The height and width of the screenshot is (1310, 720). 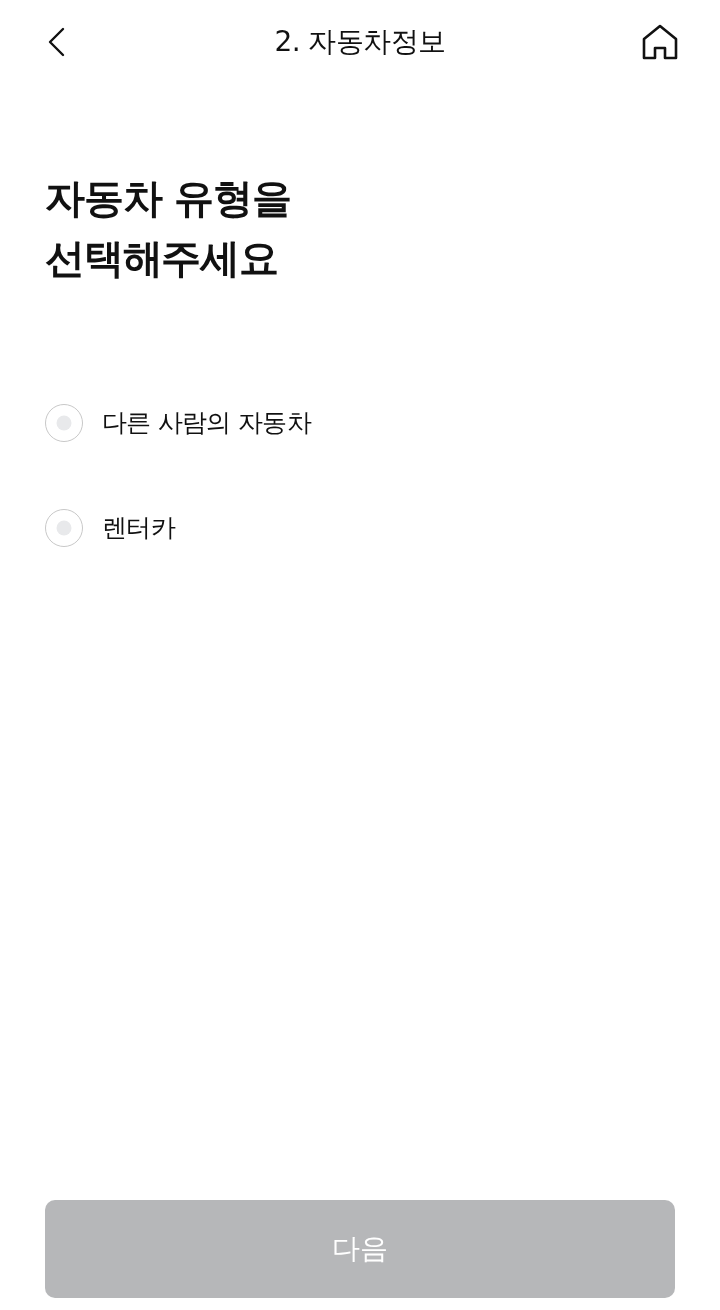 I want to click on page-title: 2. 자동차정보, so click(x=360, y=42).